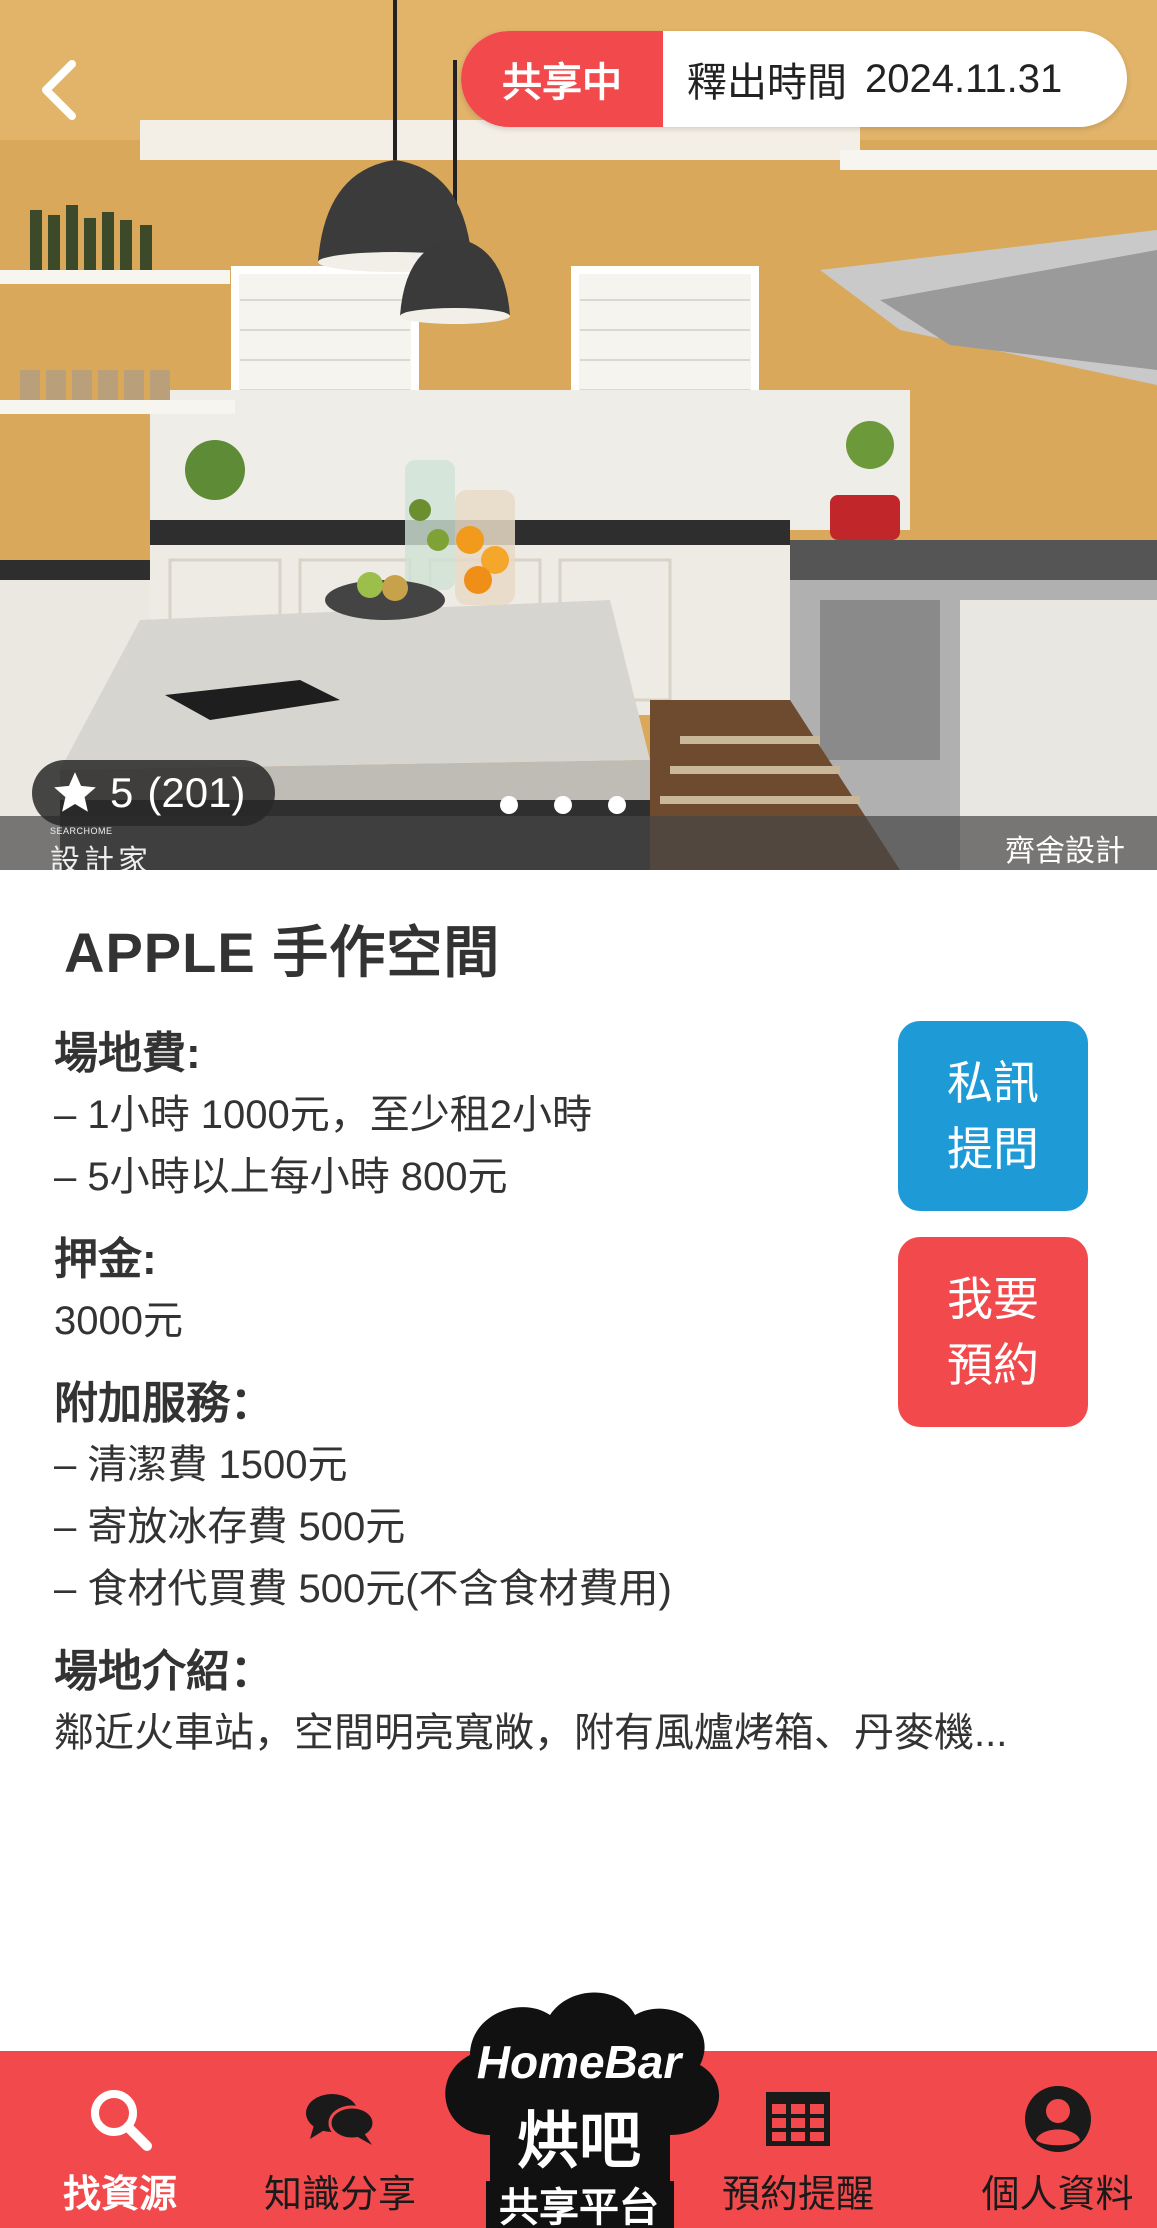  I want to click on service-line: – 寄放冰存費 500元, so click(230, 1527).